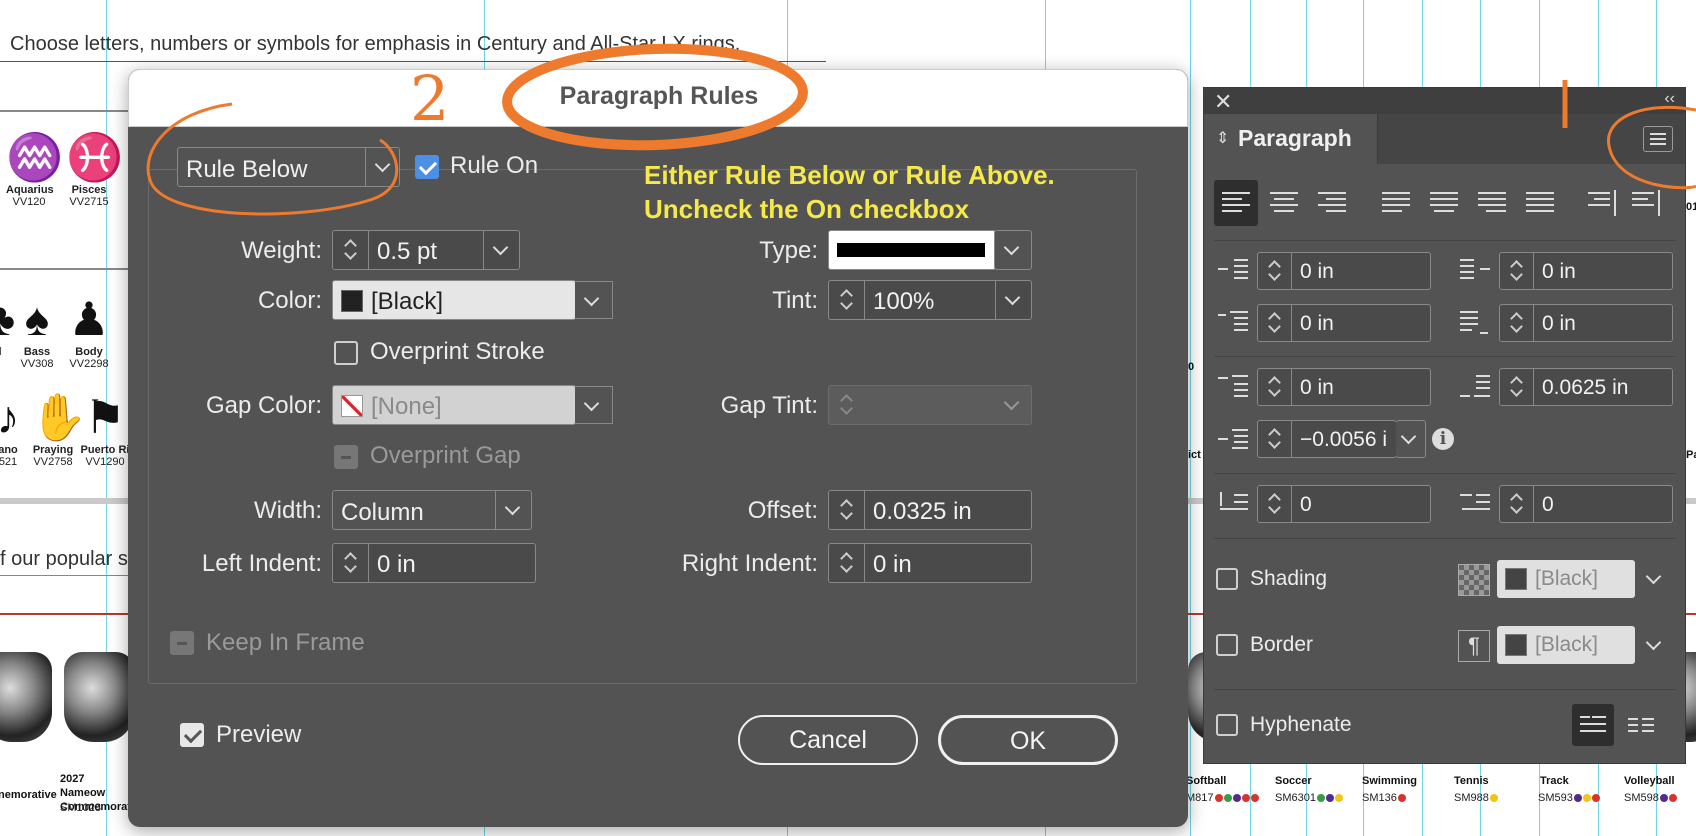  I want to click on panel-header: ✕ ‹‹, so click(1444, 101).